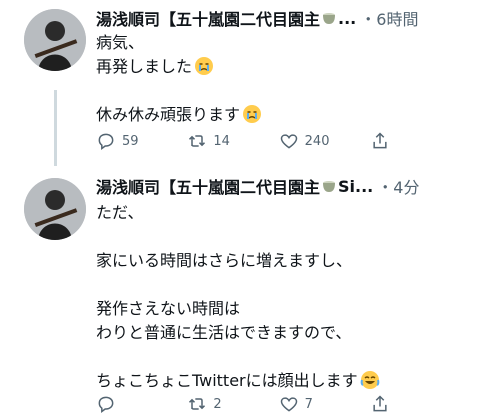 Image resolution: width=480 pixels, height=416 pixels. What do you see at coordinates (217, 404) in the screenshot?
I see `retweet-count: 2` at bounding box center [217, 404].